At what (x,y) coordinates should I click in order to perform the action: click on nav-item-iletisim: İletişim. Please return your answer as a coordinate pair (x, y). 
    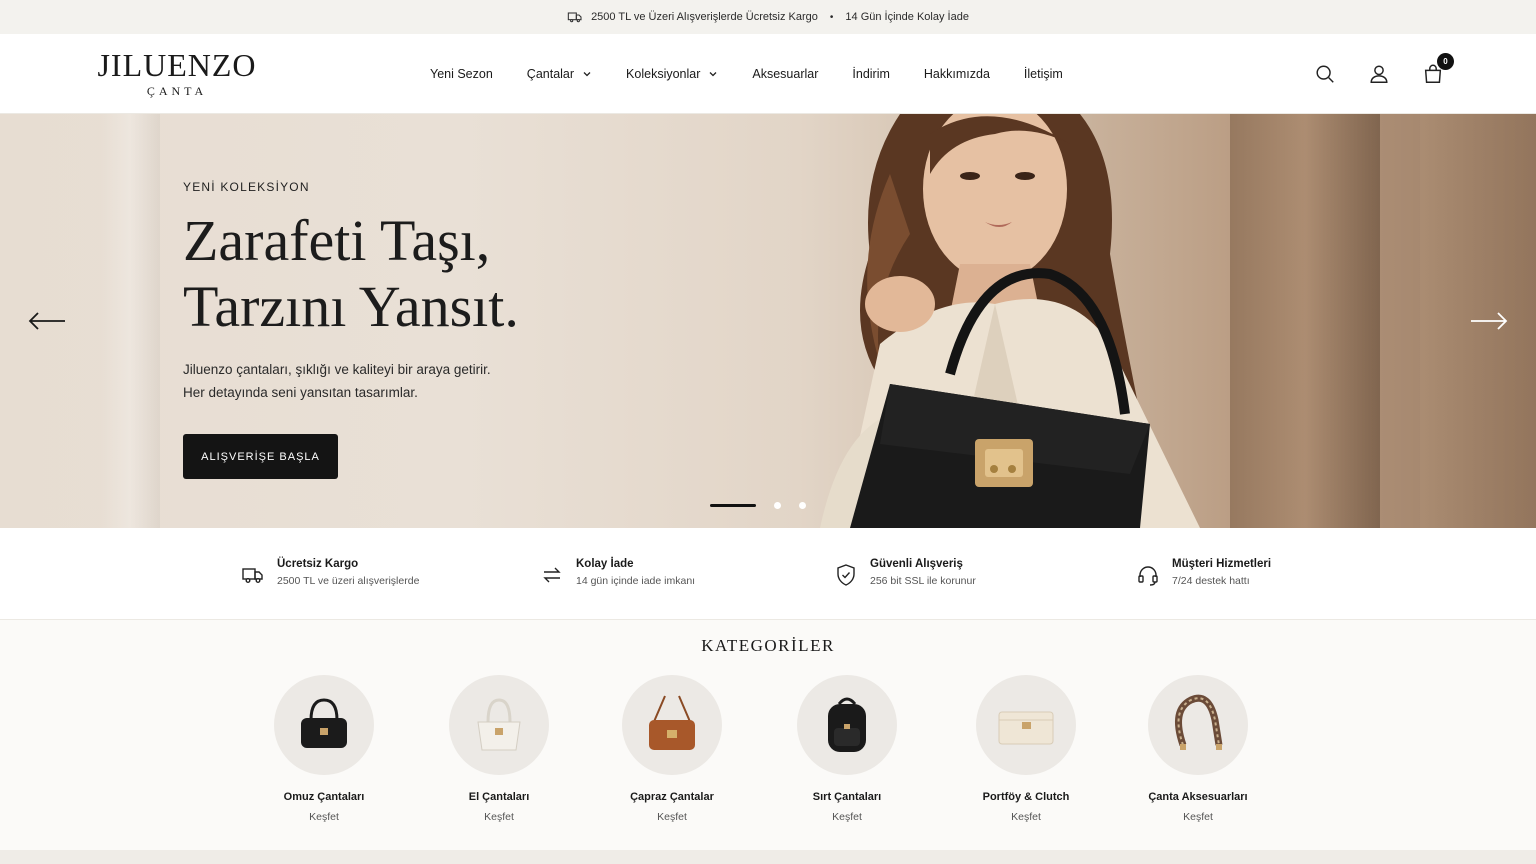
    Looking at the image, I should click on (1043, 74).